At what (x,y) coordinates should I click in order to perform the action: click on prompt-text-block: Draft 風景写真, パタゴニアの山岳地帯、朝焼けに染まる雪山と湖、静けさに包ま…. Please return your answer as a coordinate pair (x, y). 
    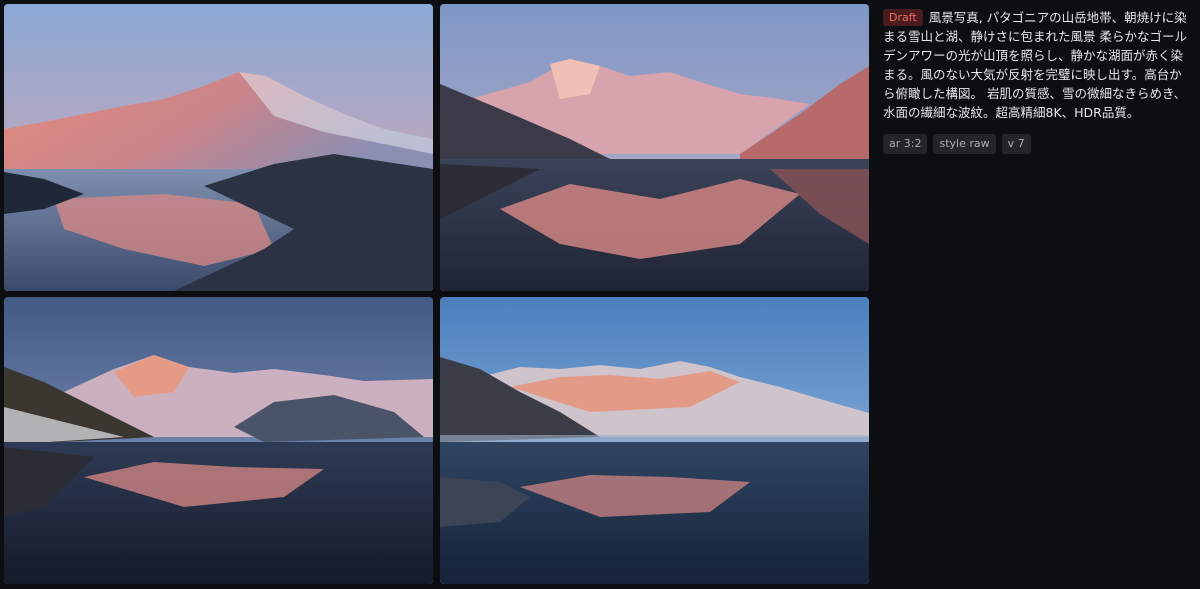
    Looking at the image, I should click on (1035, 65).